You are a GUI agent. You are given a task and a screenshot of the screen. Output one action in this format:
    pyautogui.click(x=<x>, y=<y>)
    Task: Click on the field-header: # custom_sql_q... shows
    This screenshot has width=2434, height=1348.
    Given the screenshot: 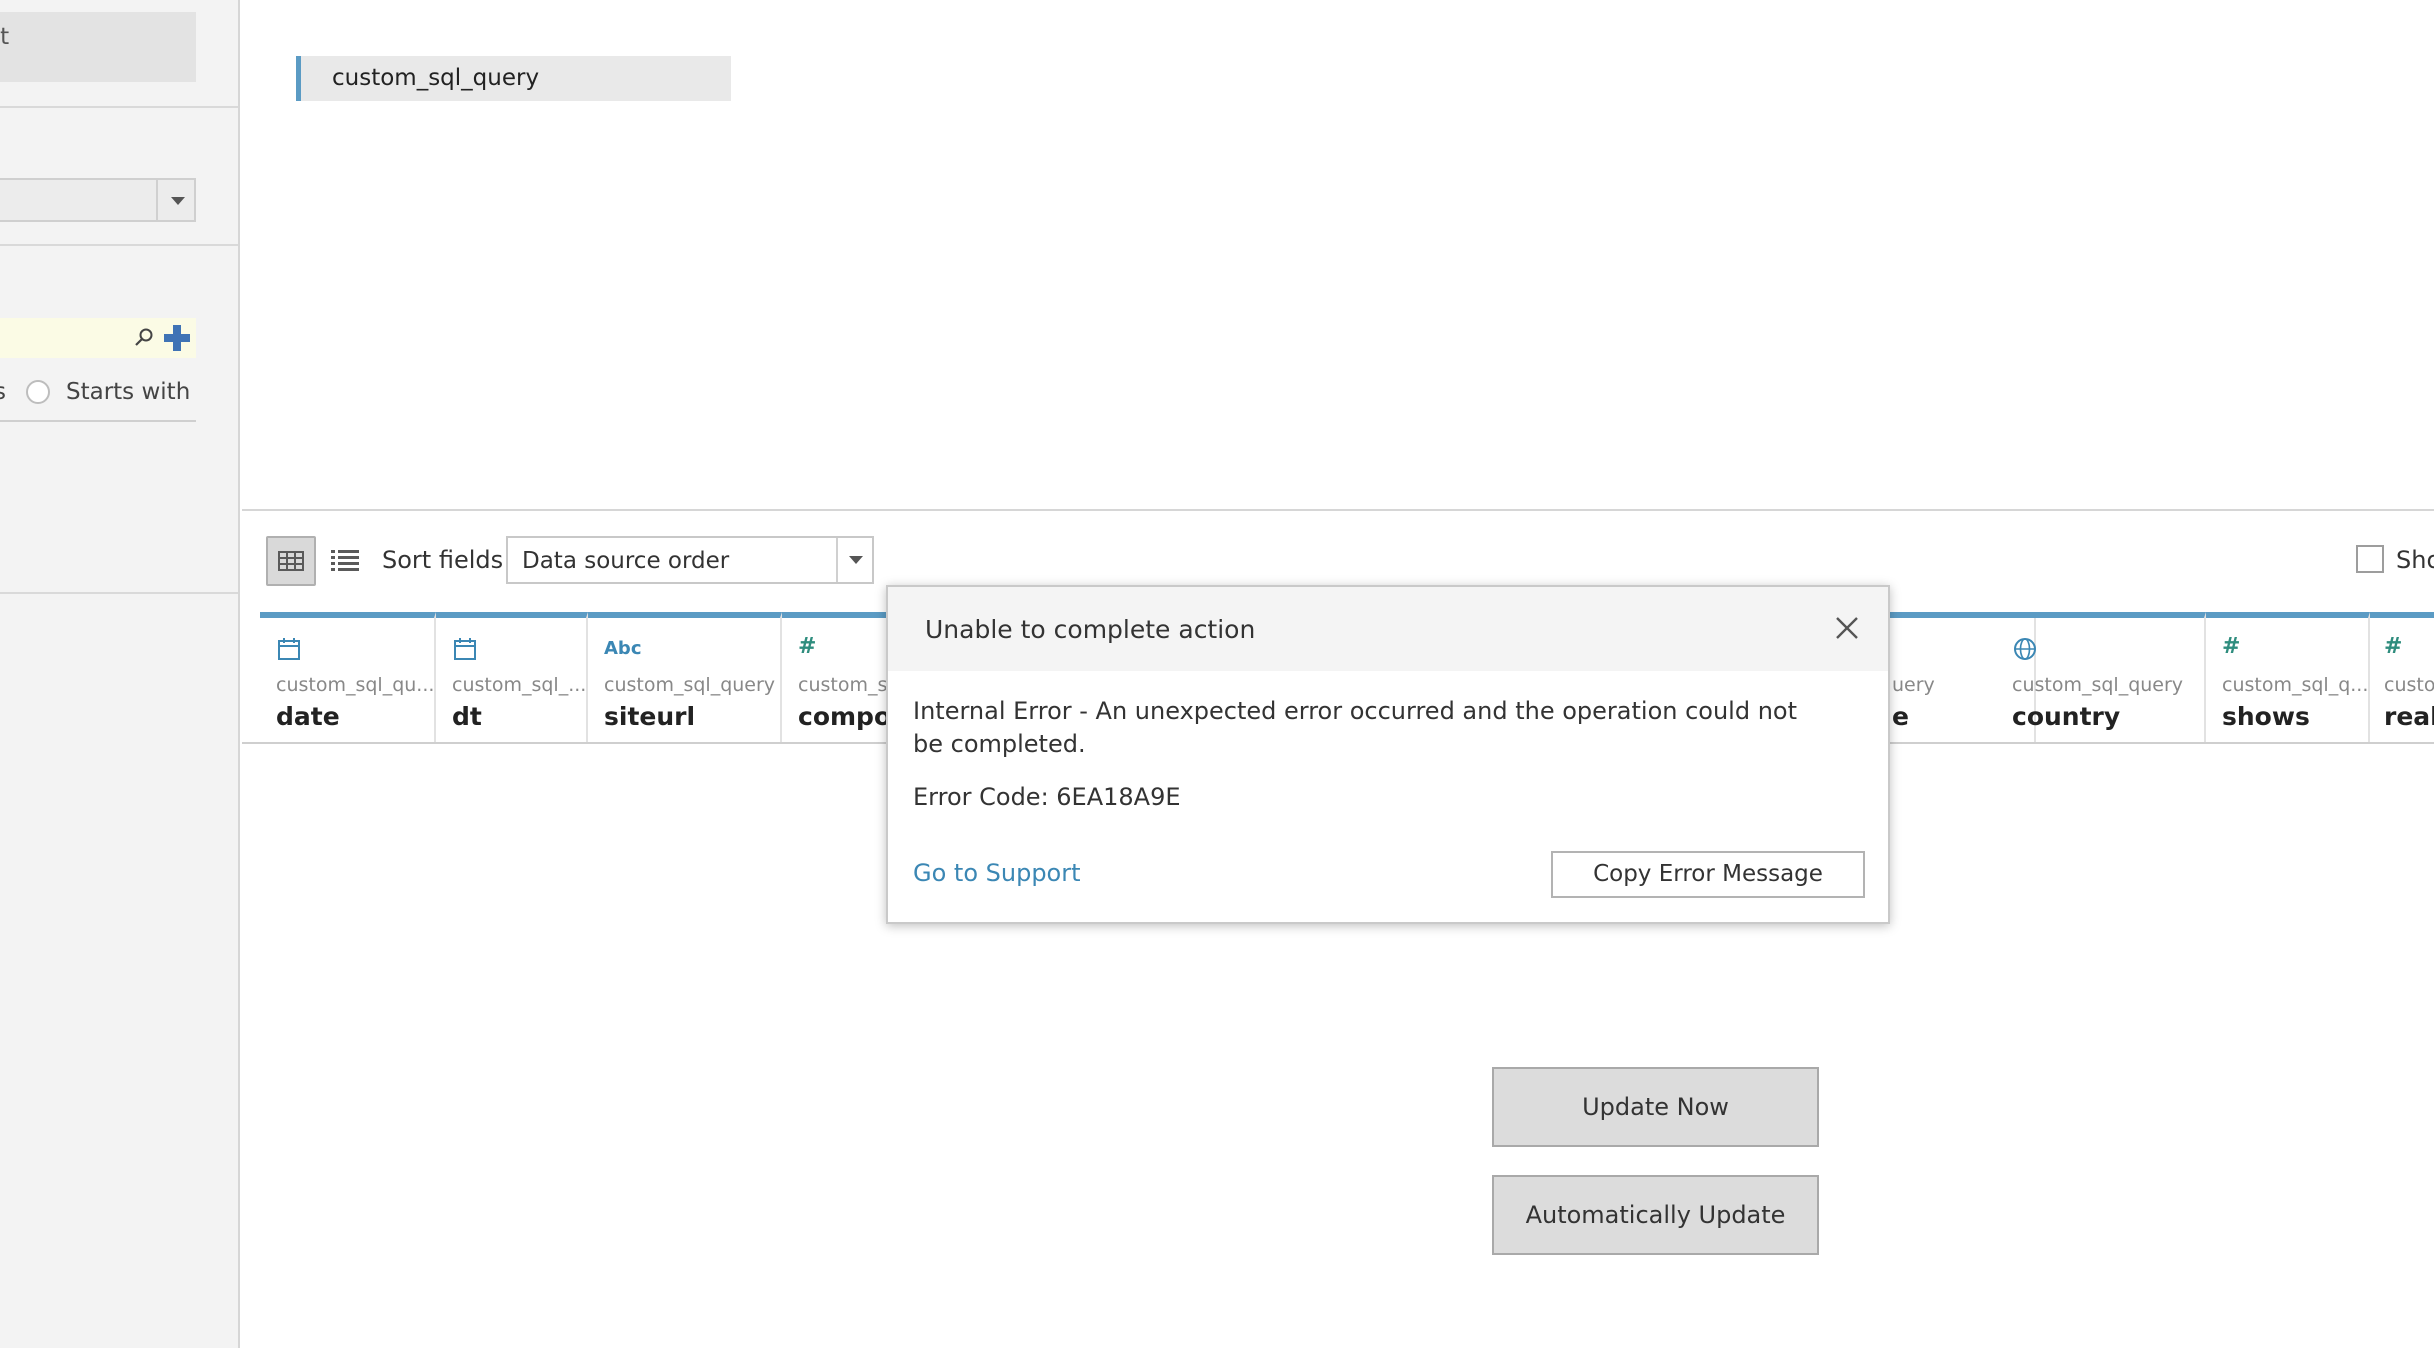 What is the action you would take?
    pyautogui.click(x=2288, y=677)
    